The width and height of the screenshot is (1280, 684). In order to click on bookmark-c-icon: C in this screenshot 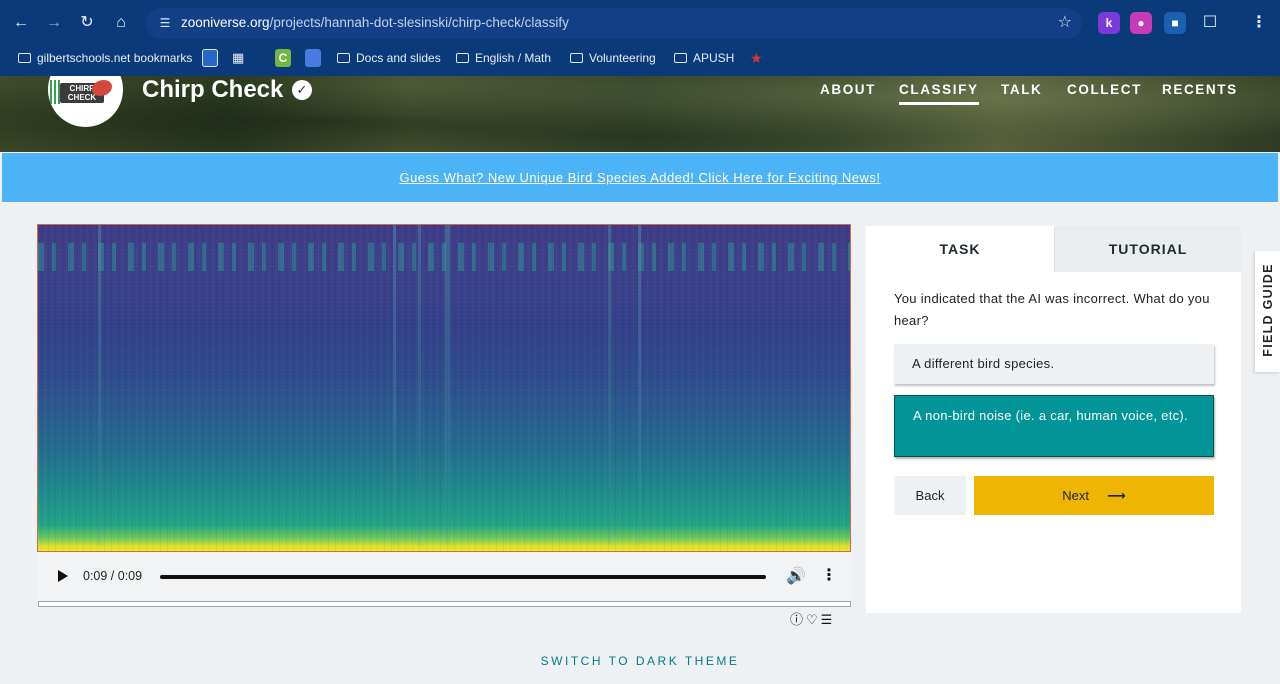, I will do `click(283, 58)`.